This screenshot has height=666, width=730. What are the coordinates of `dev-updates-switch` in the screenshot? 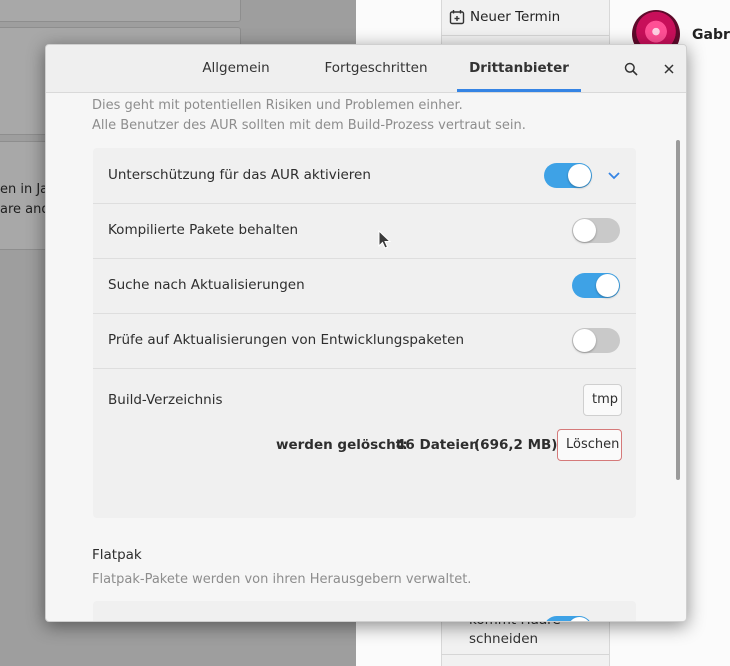 It's located at (596, 340).